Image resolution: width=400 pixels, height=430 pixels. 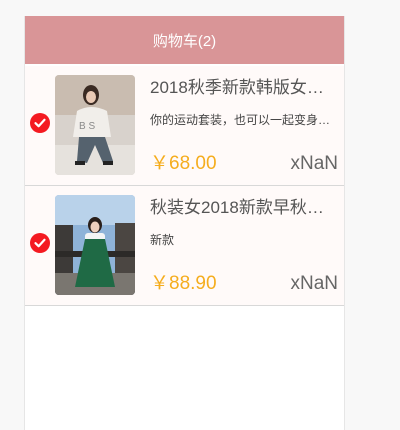 I want to click on item-description: 你的运动套装，也可以一起变身时尚单品, so click(x=244, y=120).